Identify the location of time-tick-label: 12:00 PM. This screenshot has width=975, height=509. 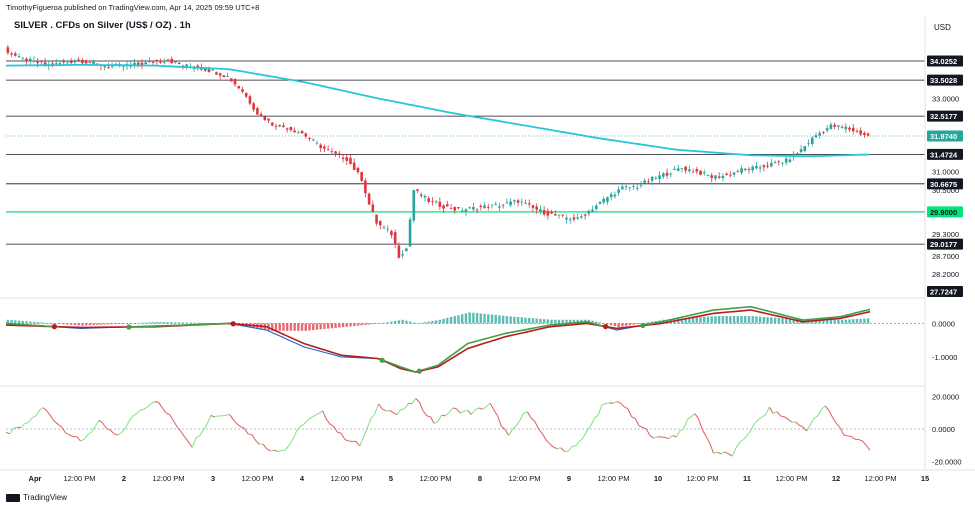
(524, 478).